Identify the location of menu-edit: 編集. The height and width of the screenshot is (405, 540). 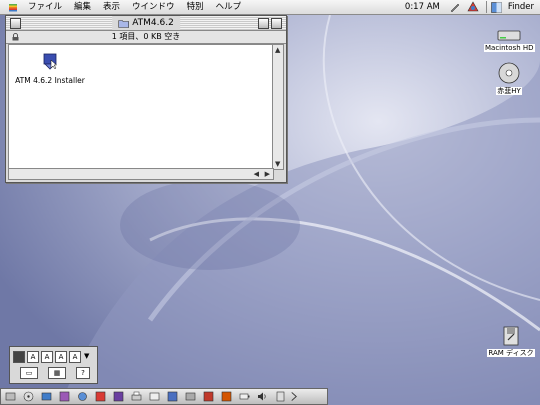
(82, 7).